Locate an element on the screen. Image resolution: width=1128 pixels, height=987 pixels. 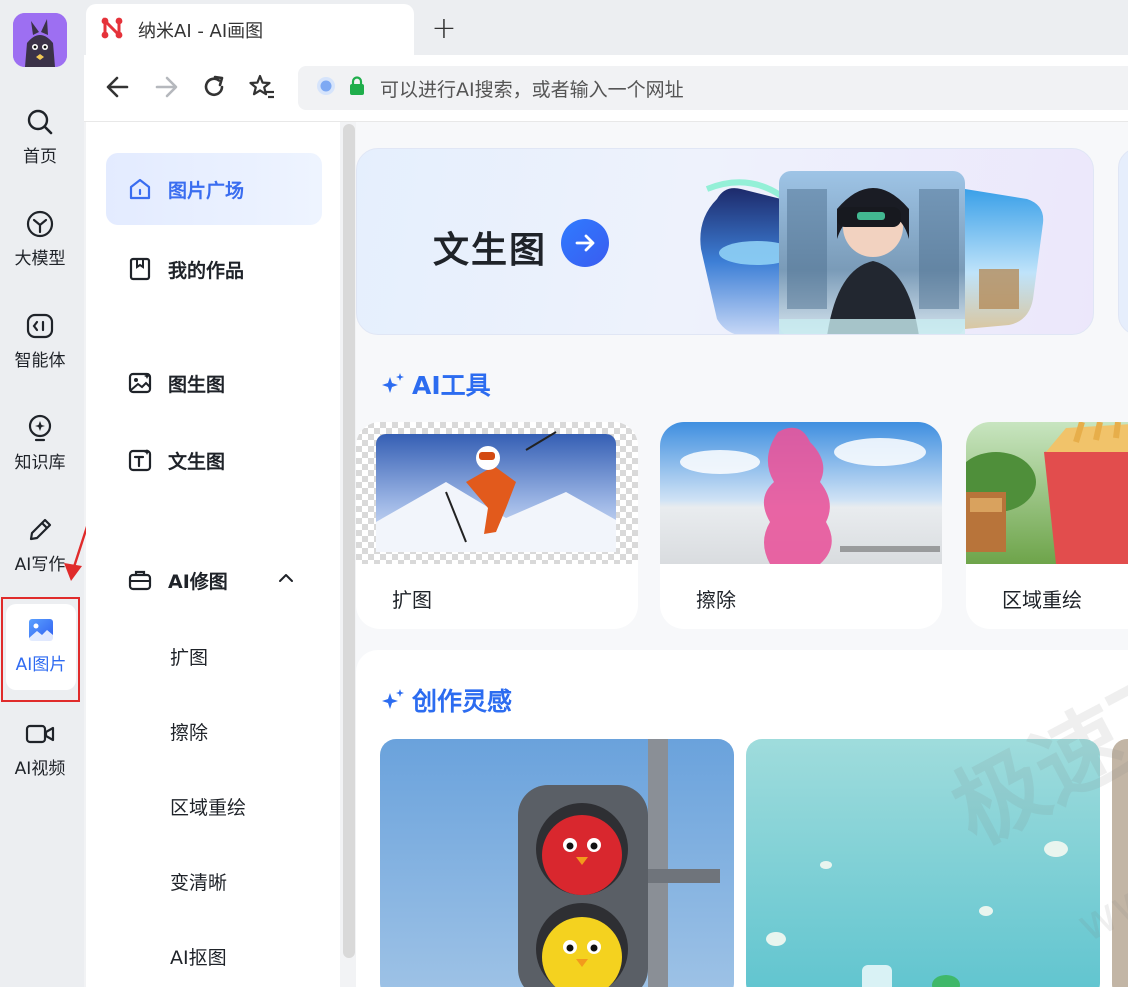
section-title: AI工具 is located at coordinates (451, 385).